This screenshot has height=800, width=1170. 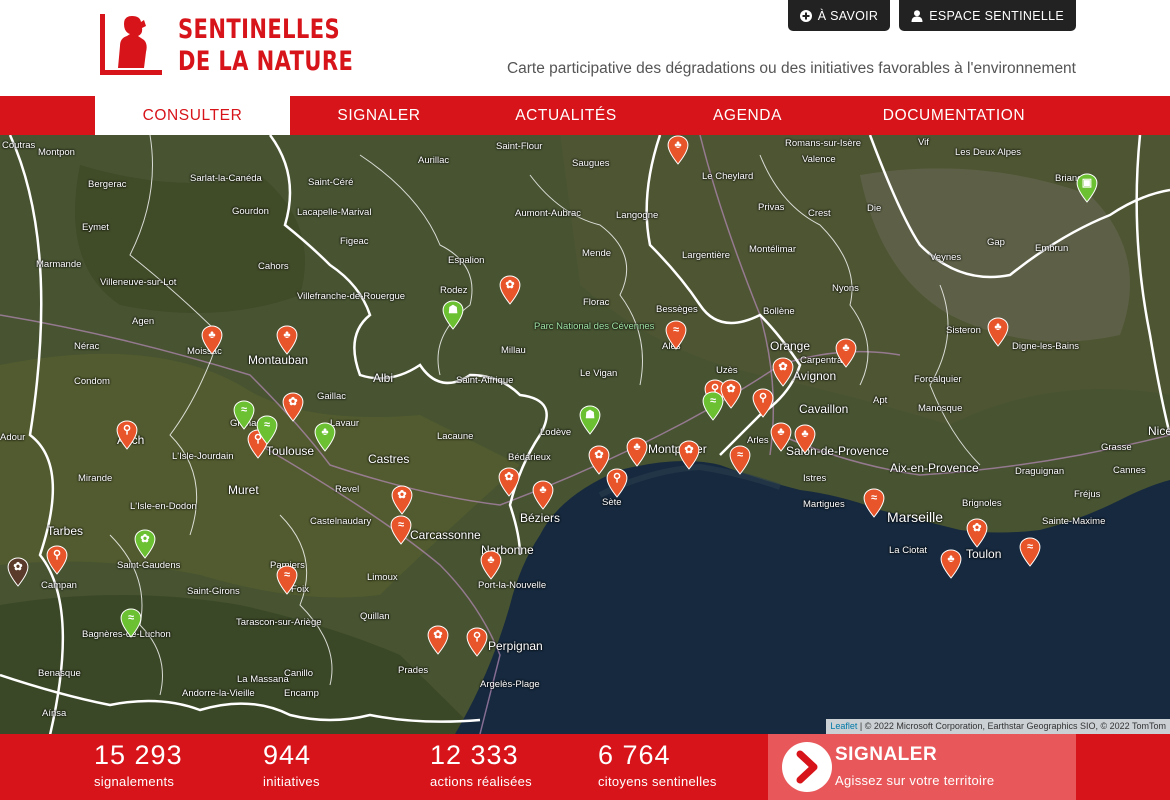 What do you see at coordinates (379, 115) in the screenshot?
I see `nav-signaler: SIGNALER` at bounding box center [379, 115].